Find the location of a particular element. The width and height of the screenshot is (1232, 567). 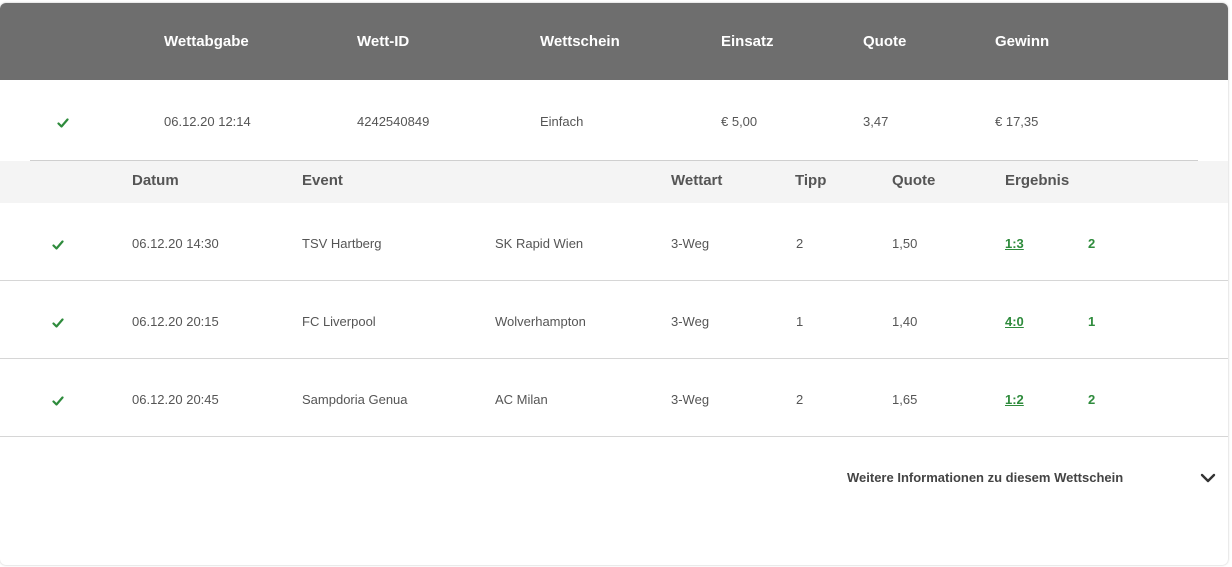

summary-bet-id: 4242540849 is located at coordinates (393, 121).